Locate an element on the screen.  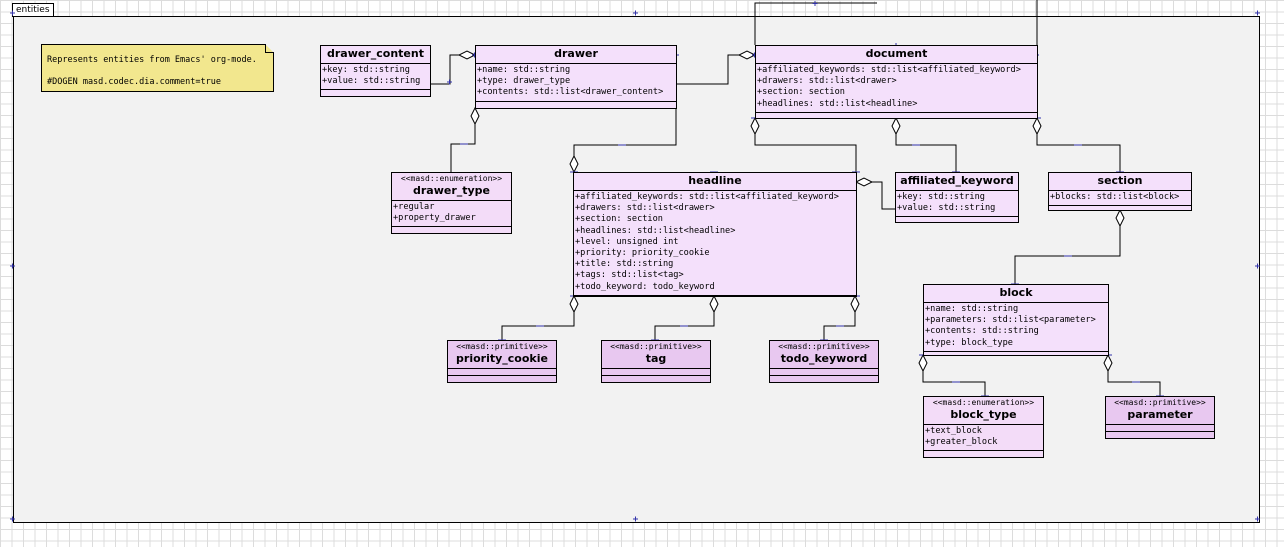
class-name: drawer is located at coordinates (576, 53).